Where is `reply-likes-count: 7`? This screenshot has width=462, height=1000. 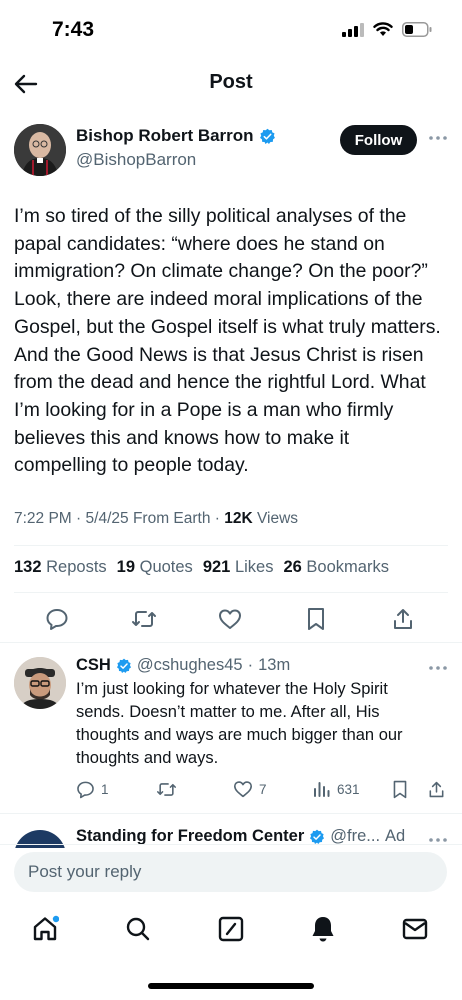
reply-likes-count: 7 is located at coordinates (263, 789).